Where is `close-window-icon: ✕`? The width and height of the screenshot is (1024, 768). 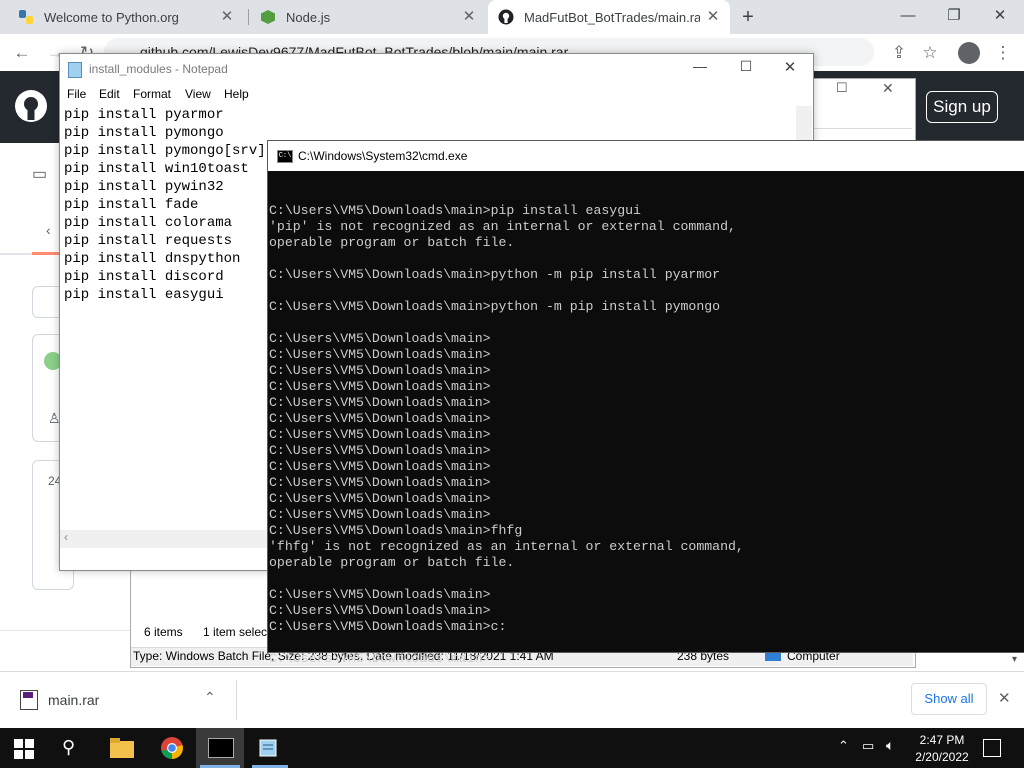 close-window-icon: ✕ is located at coordinates (1000, 16).